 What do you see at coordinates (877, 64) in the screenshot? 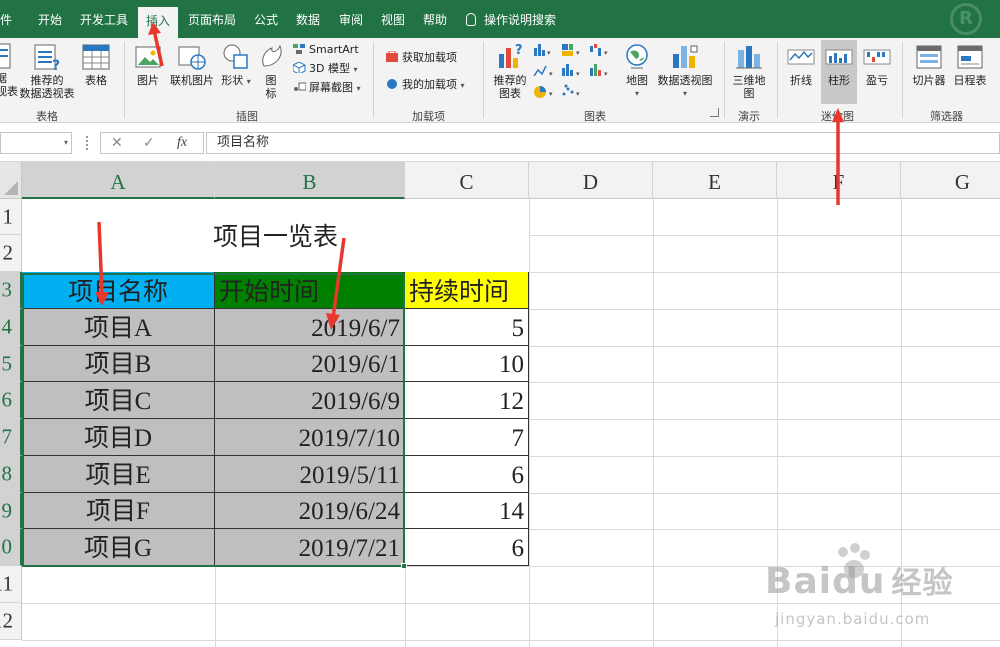
I see `winloss-sparkline-button: 盈亏` at bounding box center [877, 64].